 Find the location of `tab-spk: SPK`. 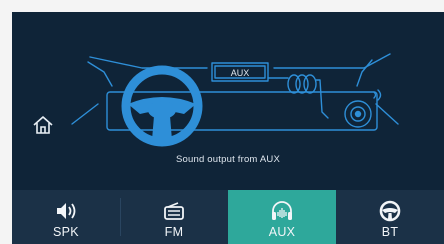

tab-spk: SPK is located at coordinates (66, 217).